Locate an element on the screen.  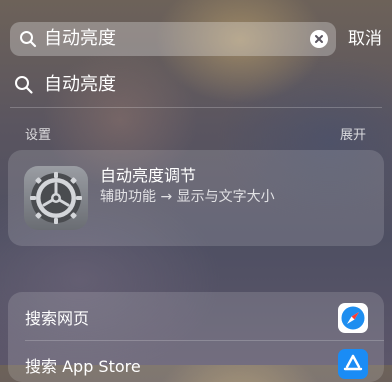
search-field: 自动亮度 is located at coordinates (173, 39).